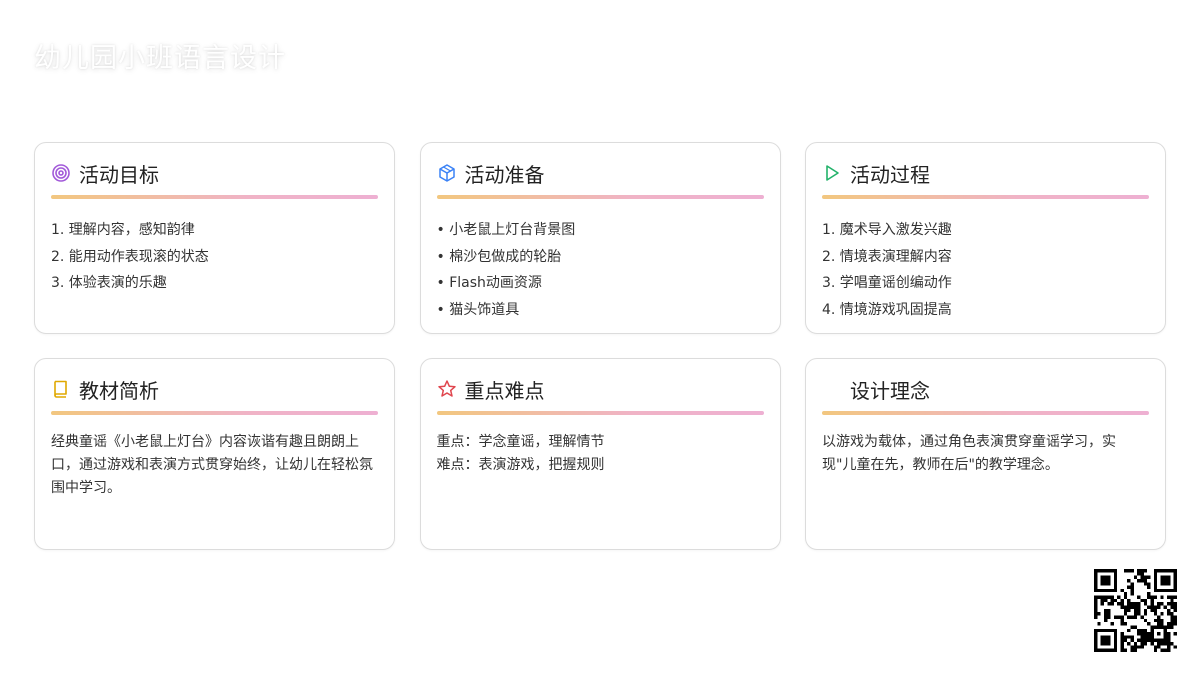 This screenshot has width=1200, height=675. Describe the element at coordinates (447, 389) in the screenshot. I see `star-icon` at that location.